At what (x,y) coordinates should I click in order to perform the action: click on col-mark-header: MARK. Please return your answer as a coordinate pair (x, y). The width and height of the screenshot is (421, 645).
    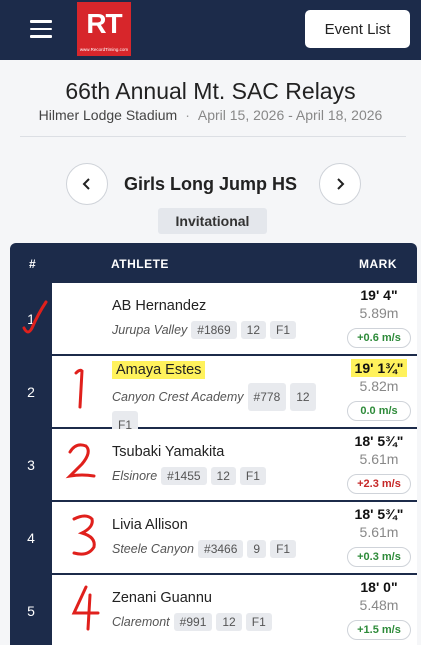
    Looking at the image, I should click on (378, 264).